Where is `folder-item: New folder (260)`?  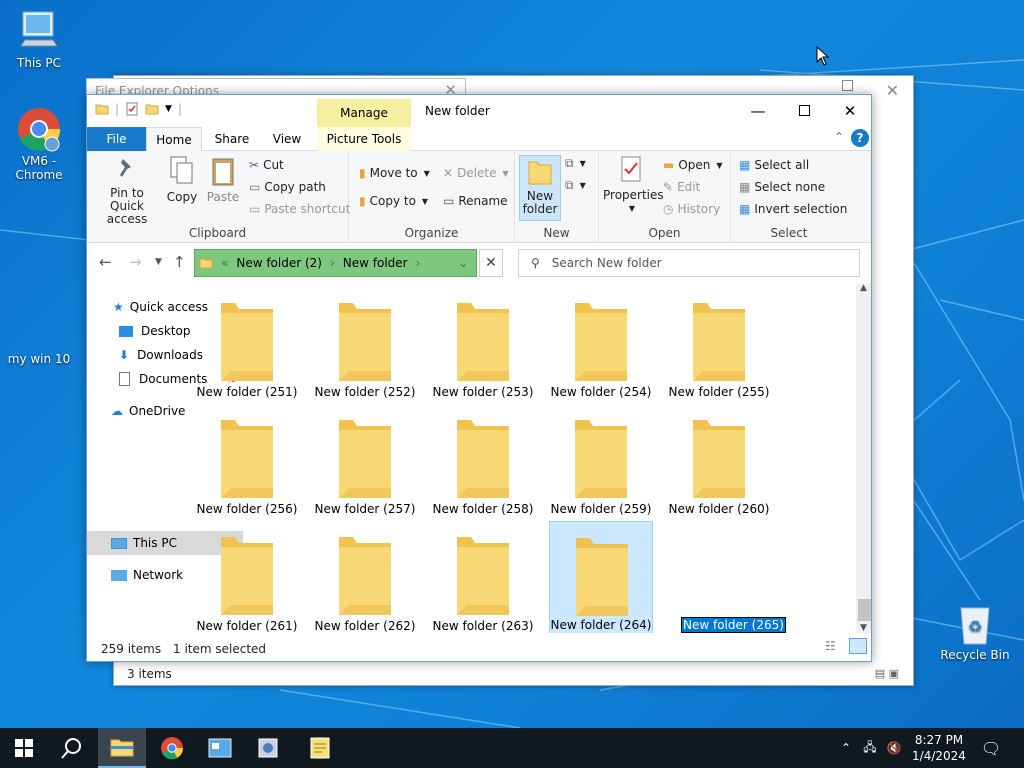 folder-item: New folder (260) is located at coordinates (719, 461).